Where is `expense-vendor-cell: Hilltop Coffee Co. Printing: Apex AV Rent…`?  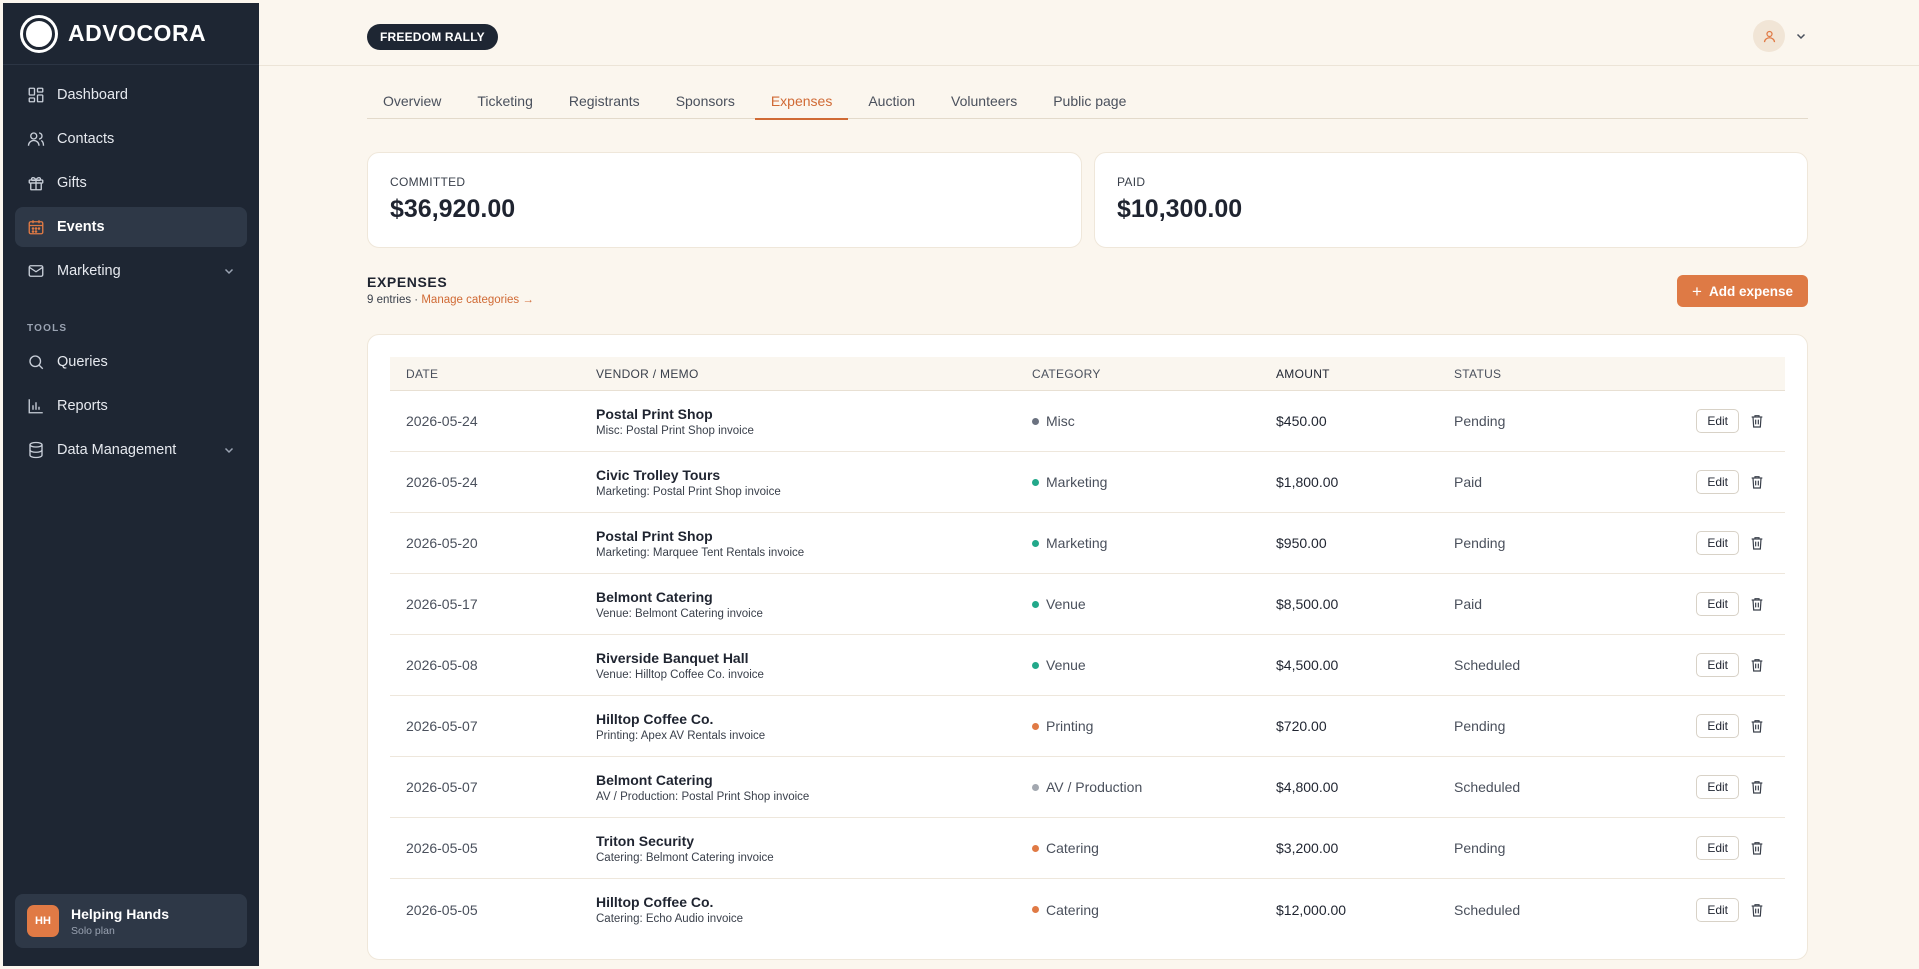
expense-vendor-cell: Hilltop Coffee Co. Printing: Apex AV Rent… is located at coordinates (814, 726).